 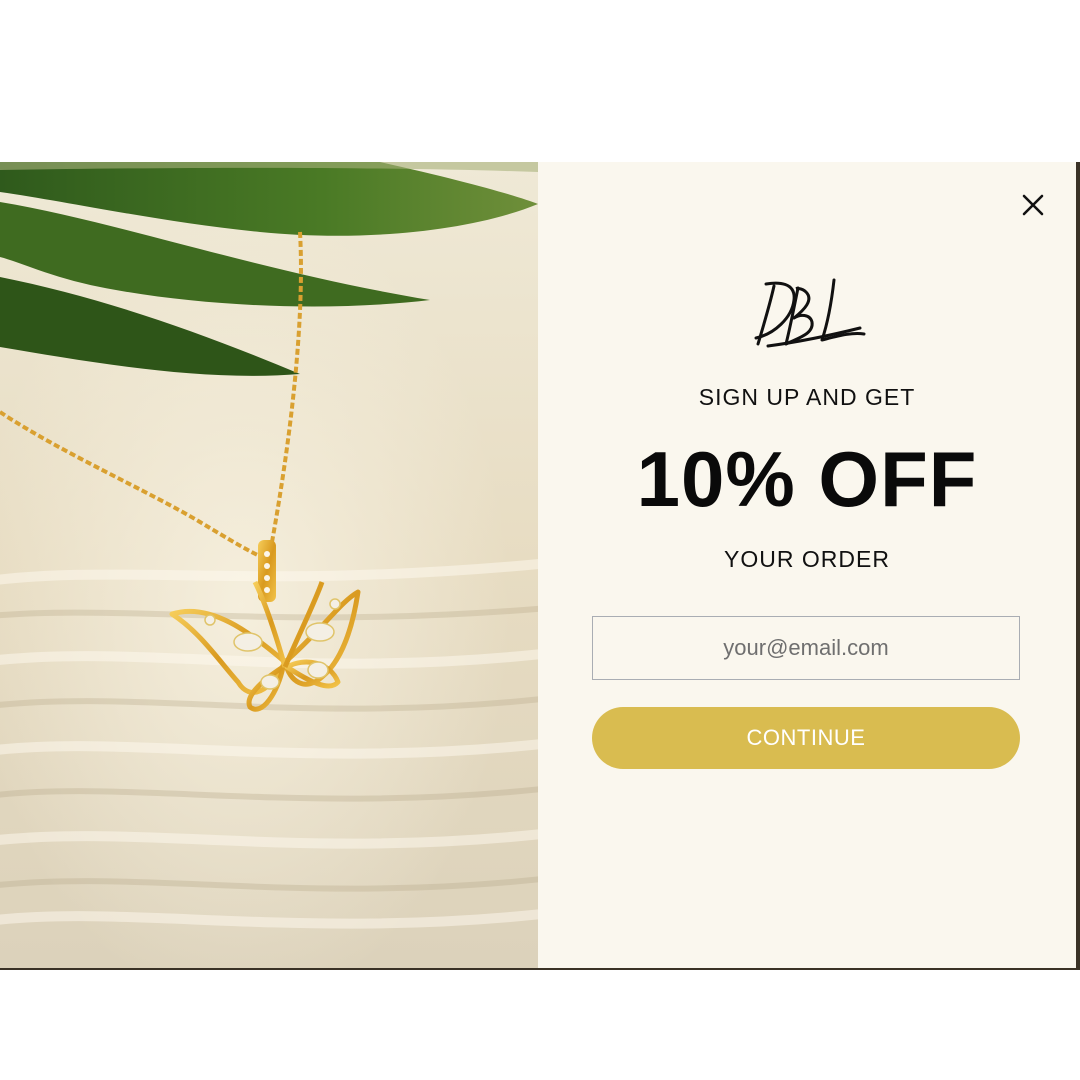 I want to click on headline-bottom: YOUR ORDER, so click(x=807, y=559).